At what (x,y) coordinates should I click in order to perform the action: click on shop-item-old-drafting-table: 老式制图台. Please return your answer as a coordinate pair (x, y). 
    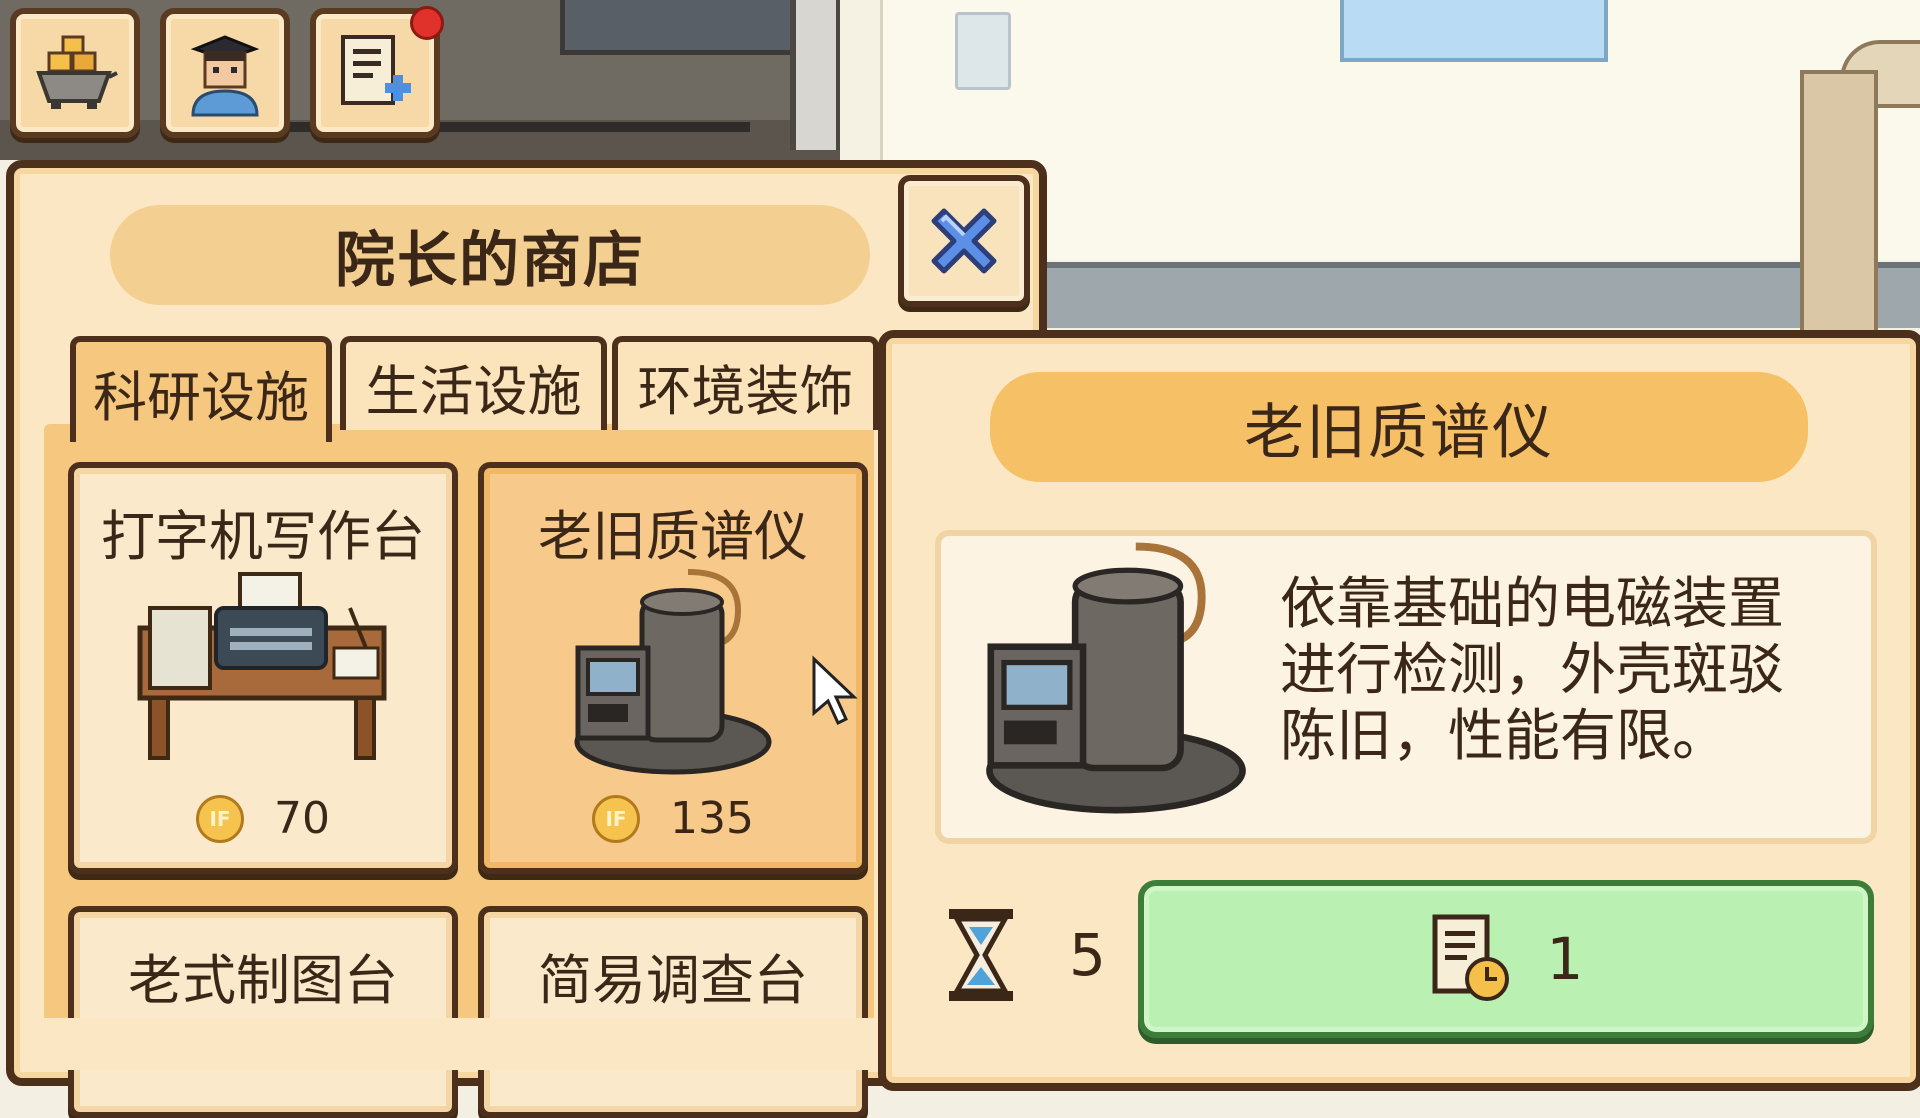
    Looking at the image, I should click on (263, 1012).